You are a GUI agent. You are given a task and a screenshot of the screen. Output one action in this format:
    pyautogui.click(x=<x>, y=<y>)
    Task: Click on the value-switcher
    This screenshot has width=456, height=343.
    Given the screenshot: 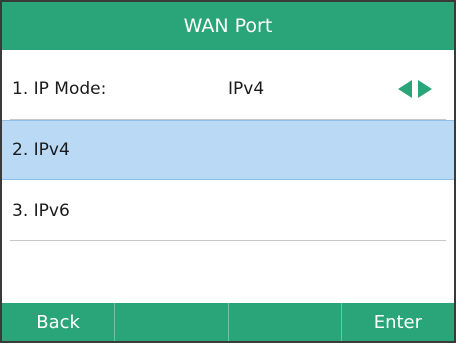 What is the action you would take?
    pyautogui.click(x=415, y=89)
    